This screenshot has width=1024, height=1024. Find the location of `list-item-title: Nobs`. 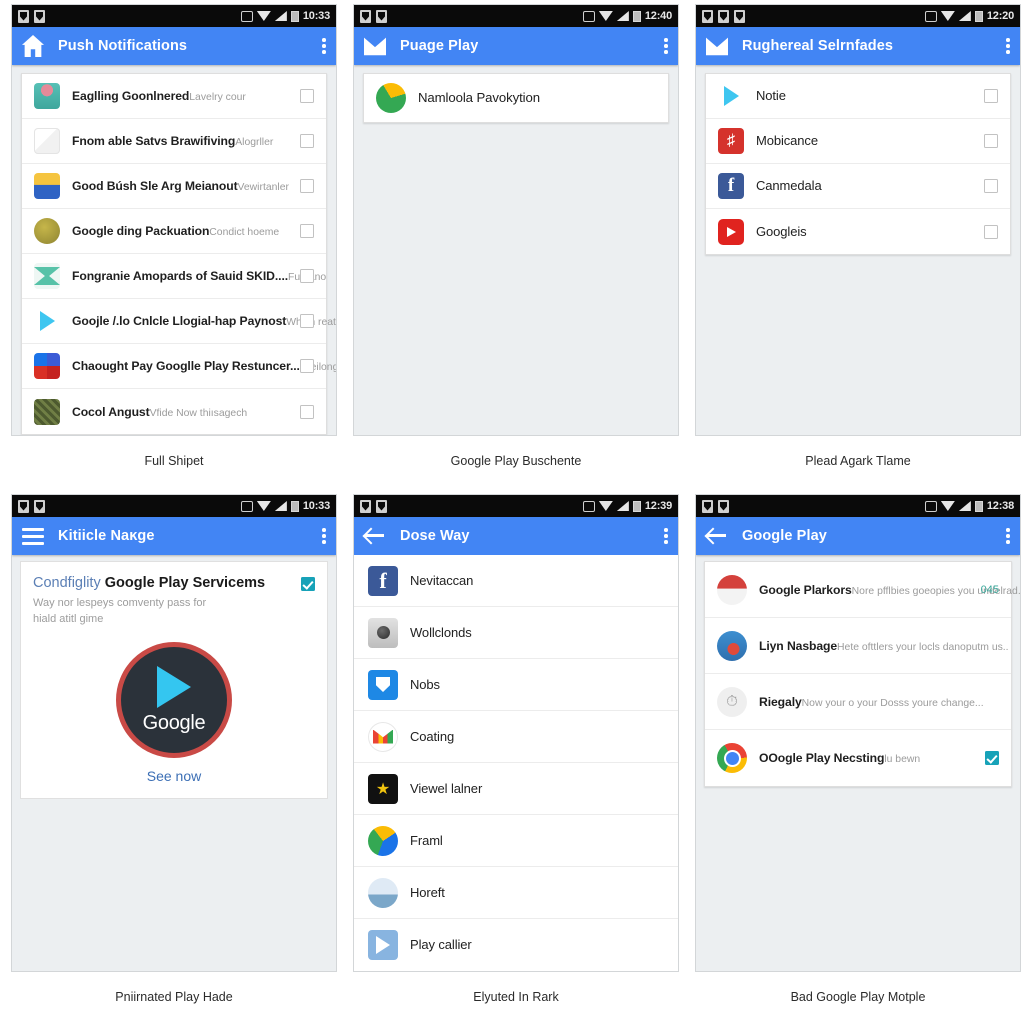

list-item-title: Nobs is located at coordinates (425, 684).